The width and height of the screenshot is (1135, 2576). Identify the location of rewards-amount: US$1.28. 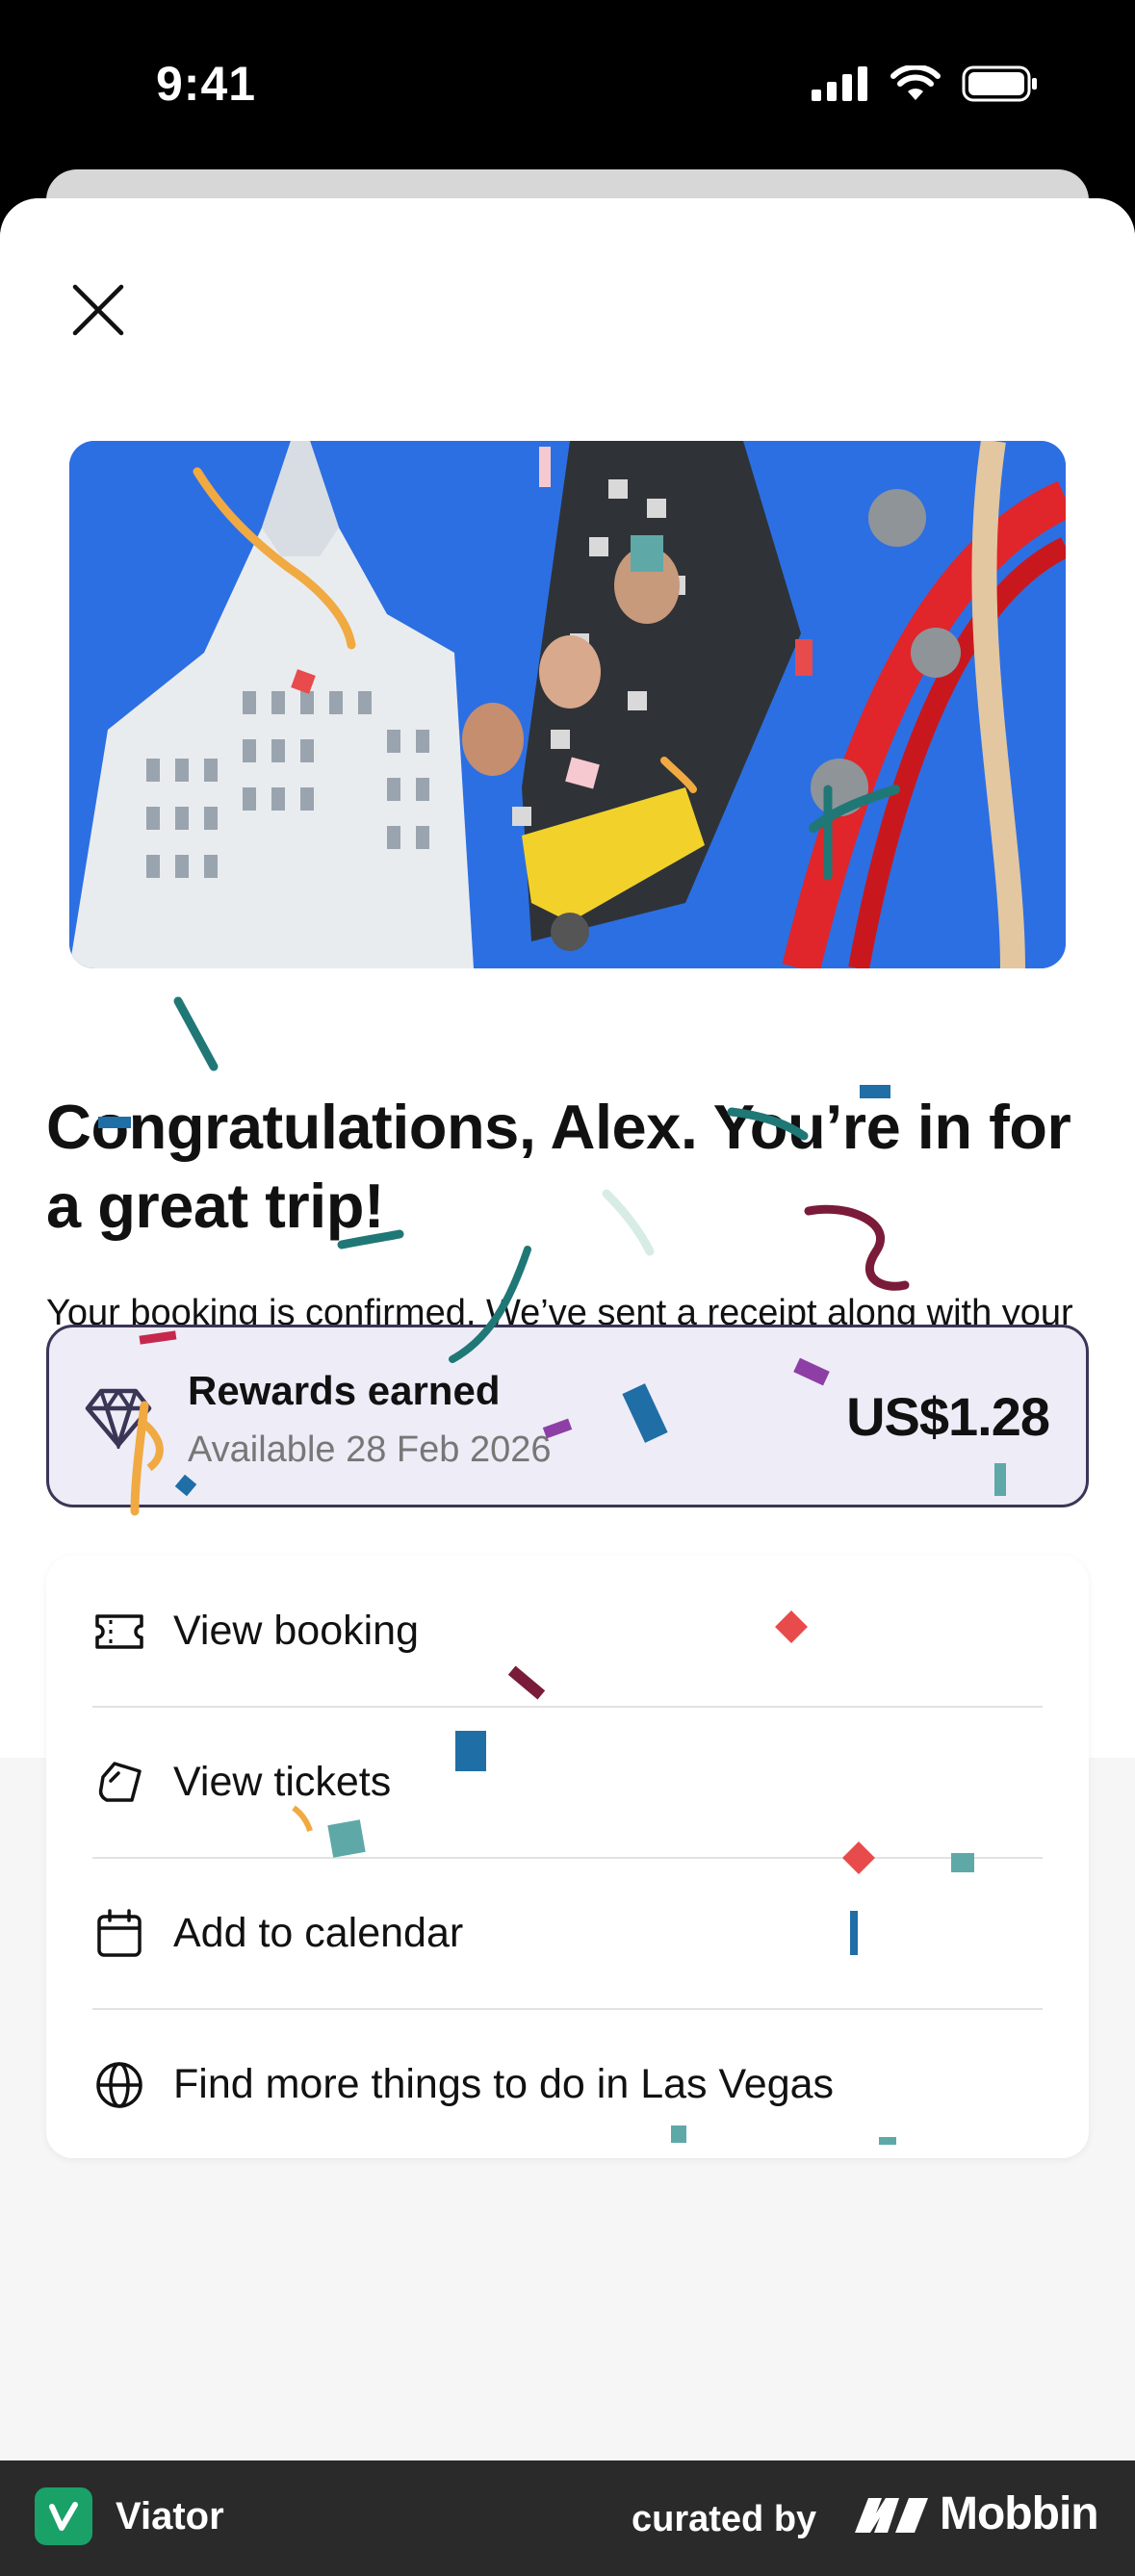
(948, 1416).